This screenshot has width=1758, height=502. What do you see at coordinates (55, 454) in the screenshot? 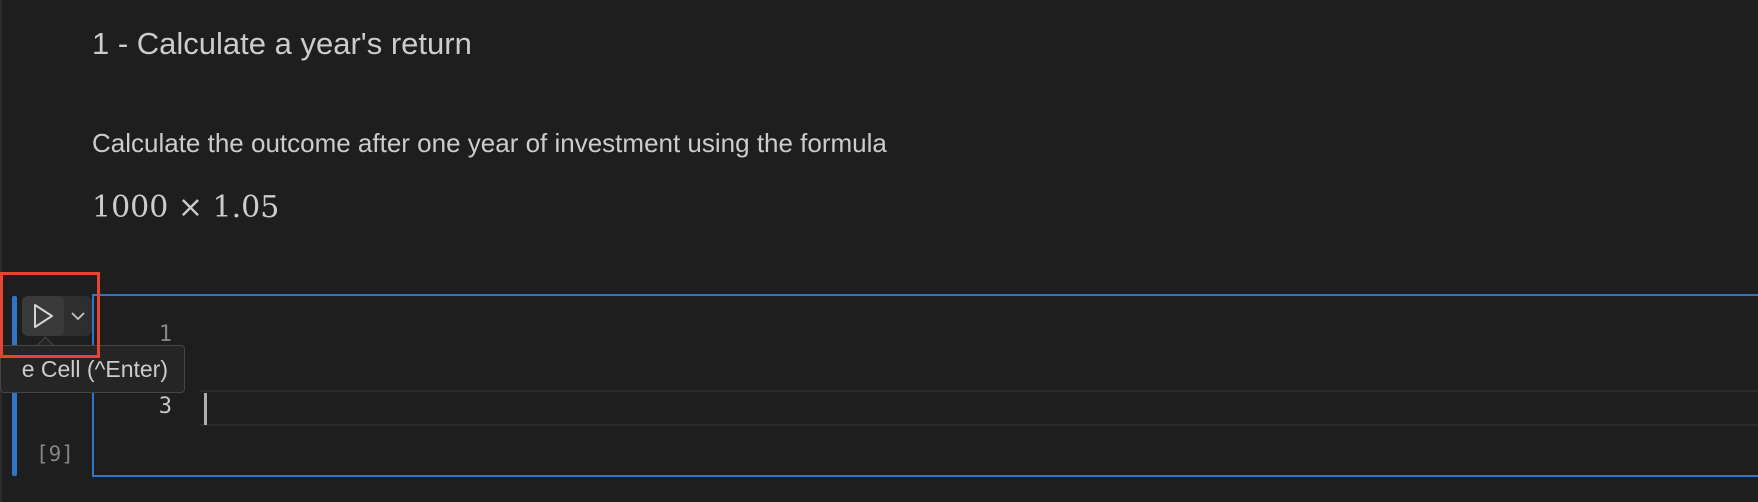
I see `execution-count: [9]` at bounding box center [55, 454].